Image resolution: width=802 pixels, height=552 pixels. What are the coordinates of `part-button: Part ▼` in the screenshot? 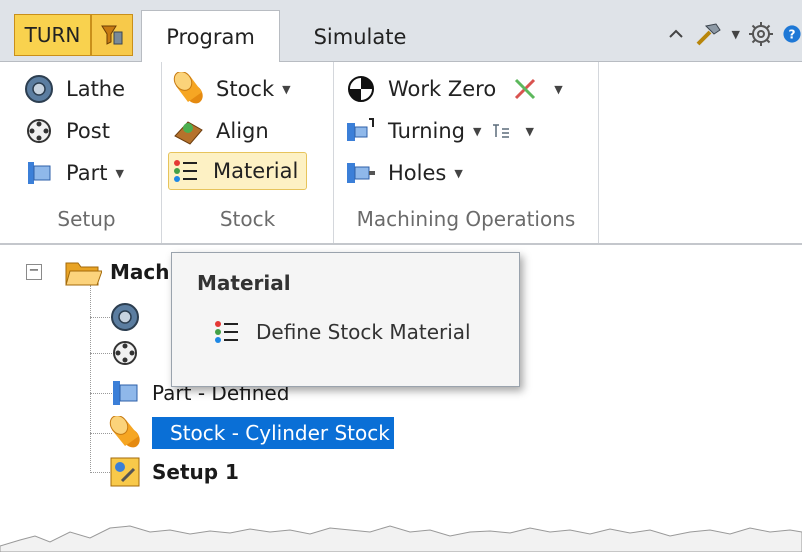 It's located at (73, 173).